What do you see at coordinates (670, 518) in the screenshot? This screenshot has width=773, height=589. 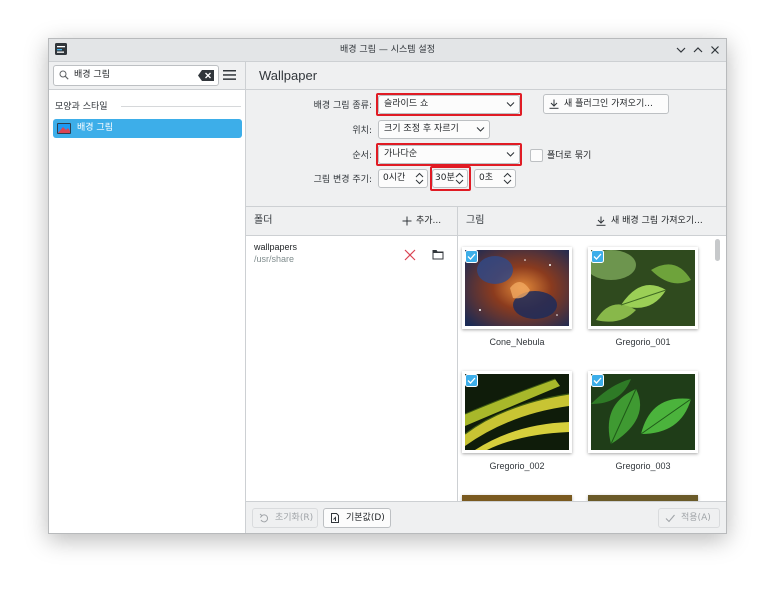 I see `checkmark-icon` at bounding box center [670, 518].